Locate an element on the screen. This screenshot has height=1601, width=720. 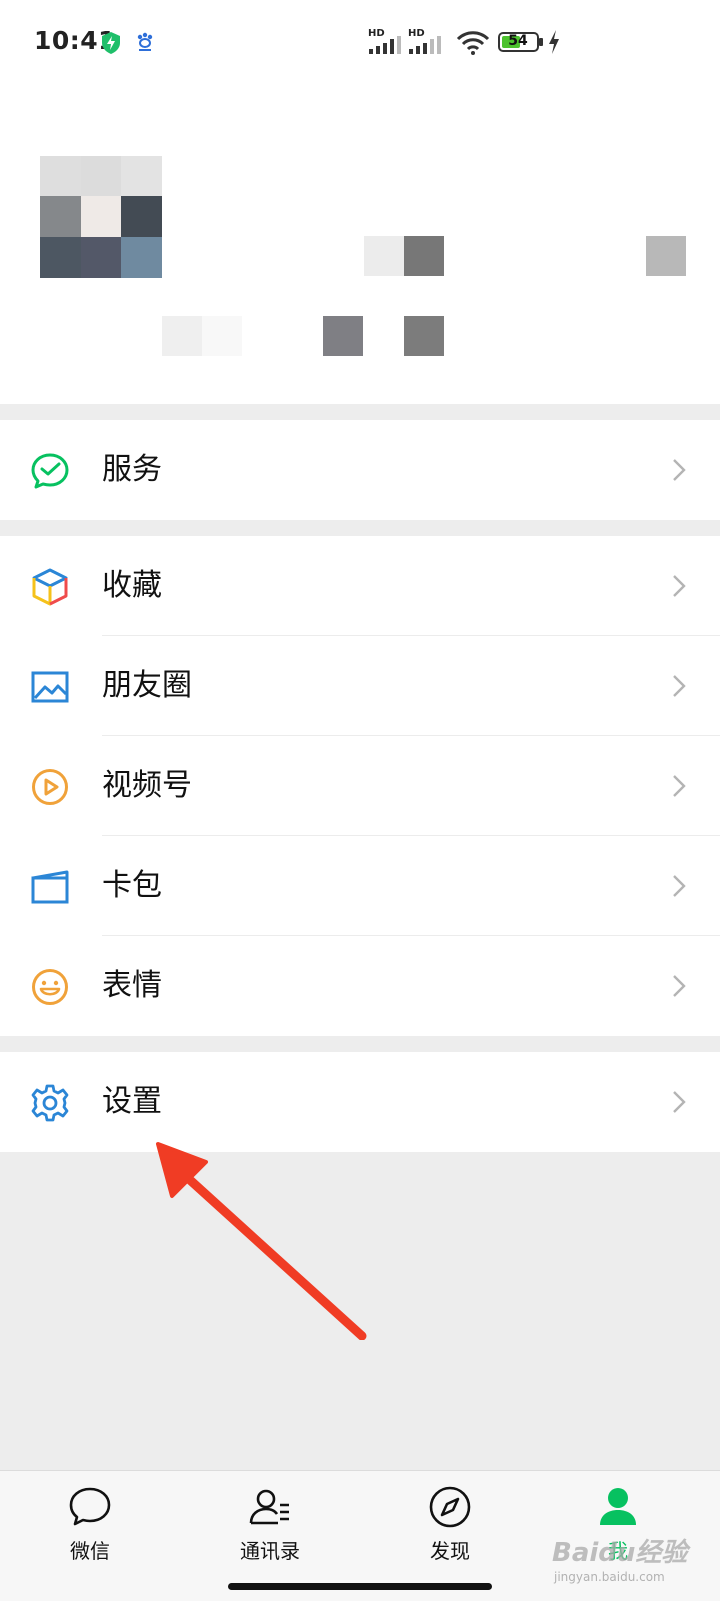
wifi-icon is located at coordinates (473, 43).